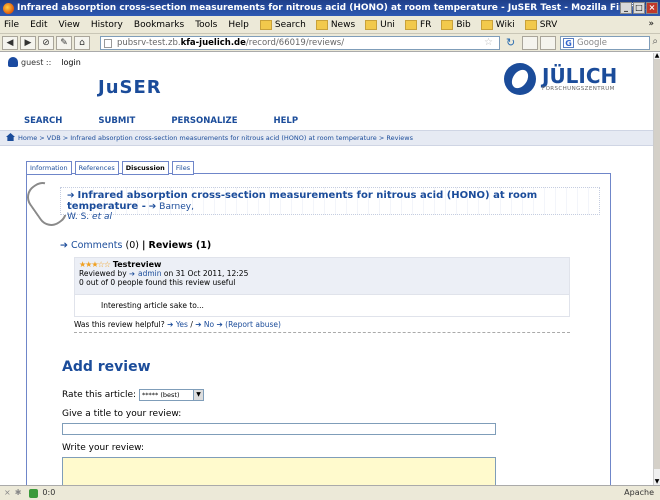 This screenshot has width=660, height=500. I want to click on google-icon: G, so click(568, 43).